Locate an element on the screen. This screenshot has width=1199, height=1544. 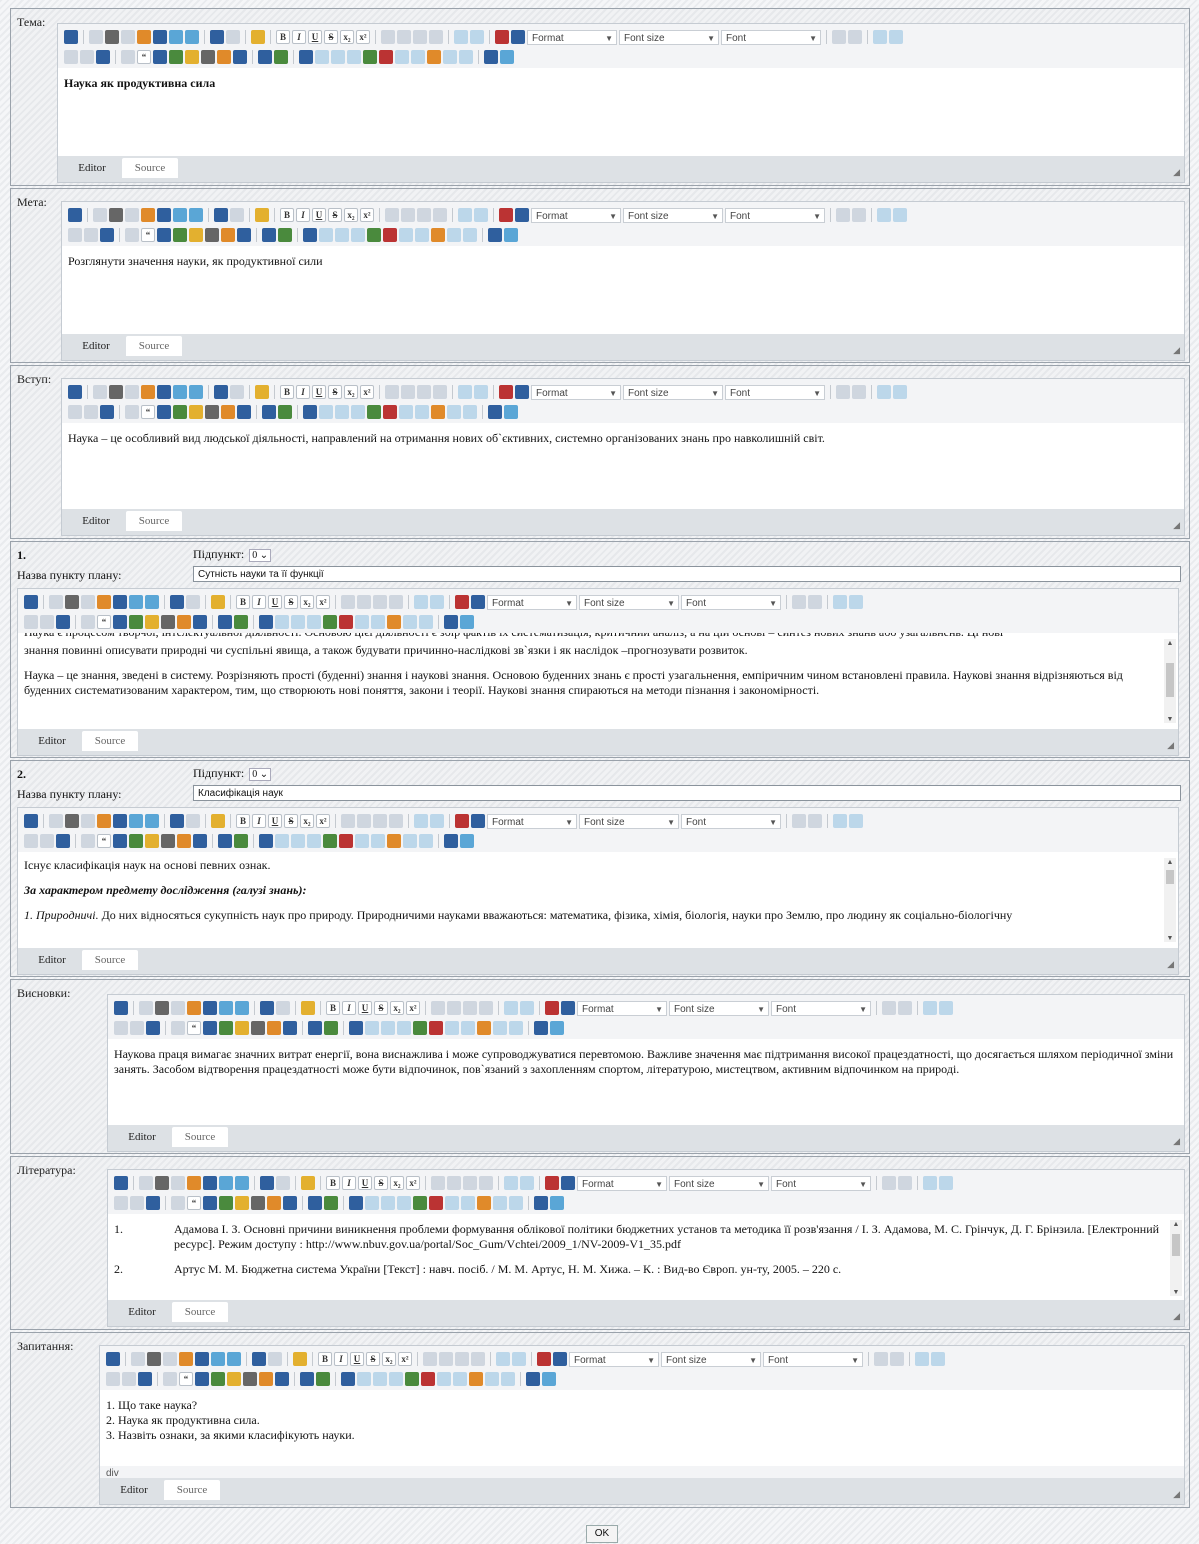
select-all-icon is located at coordinates (202, 1379).